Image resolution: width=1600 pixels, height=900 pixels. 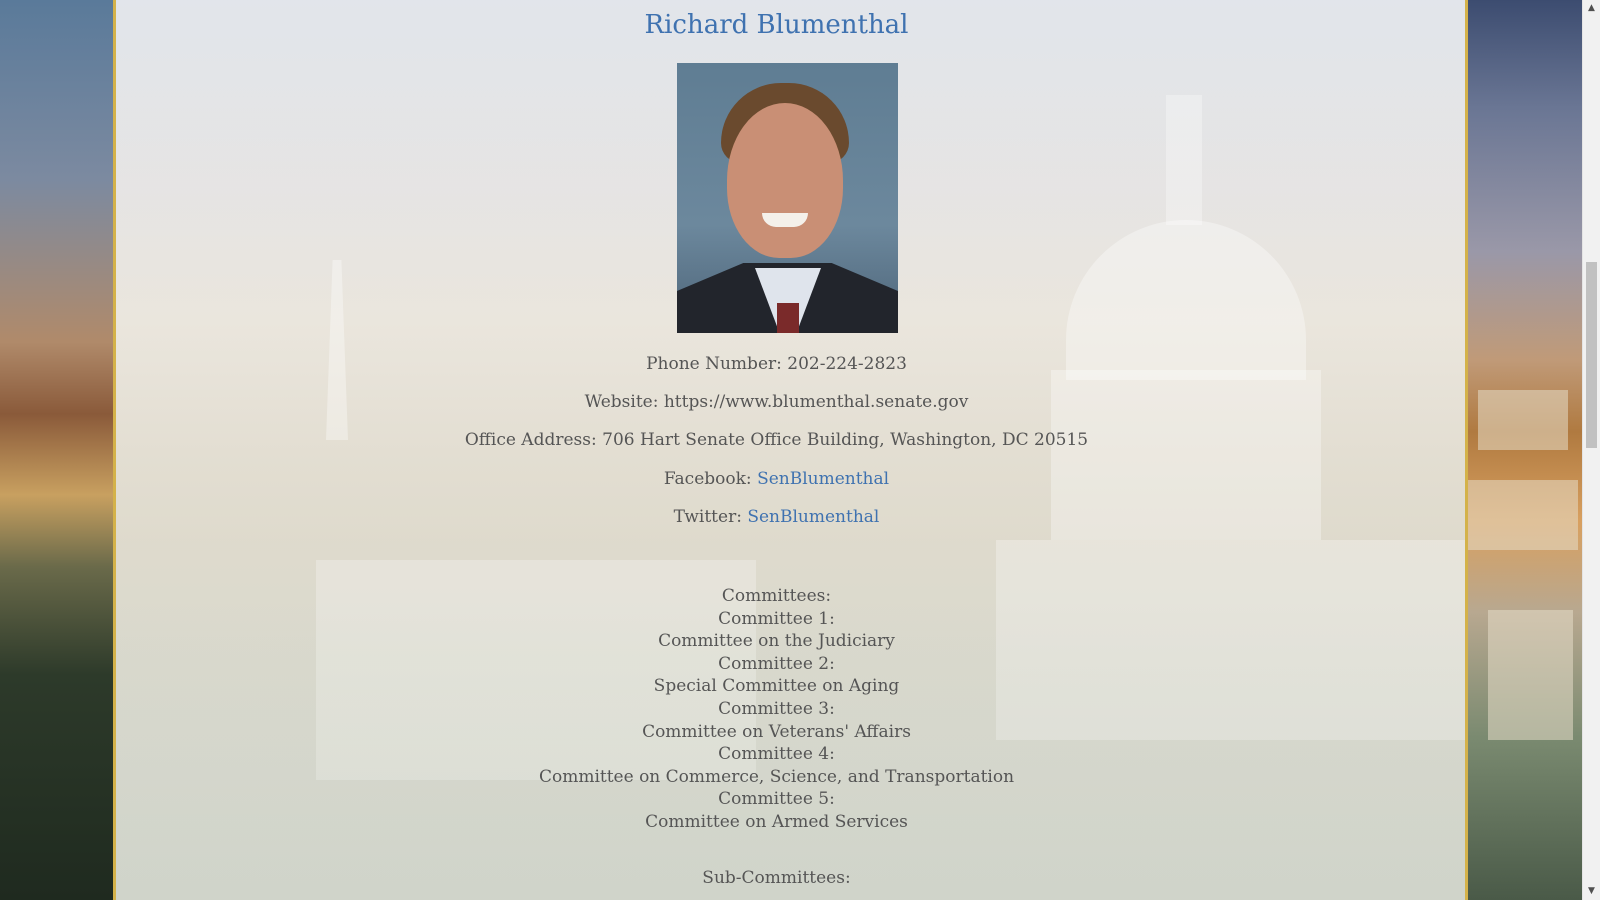 I want to click on committee-label: Committee 5:, so click(x=776, y=799).